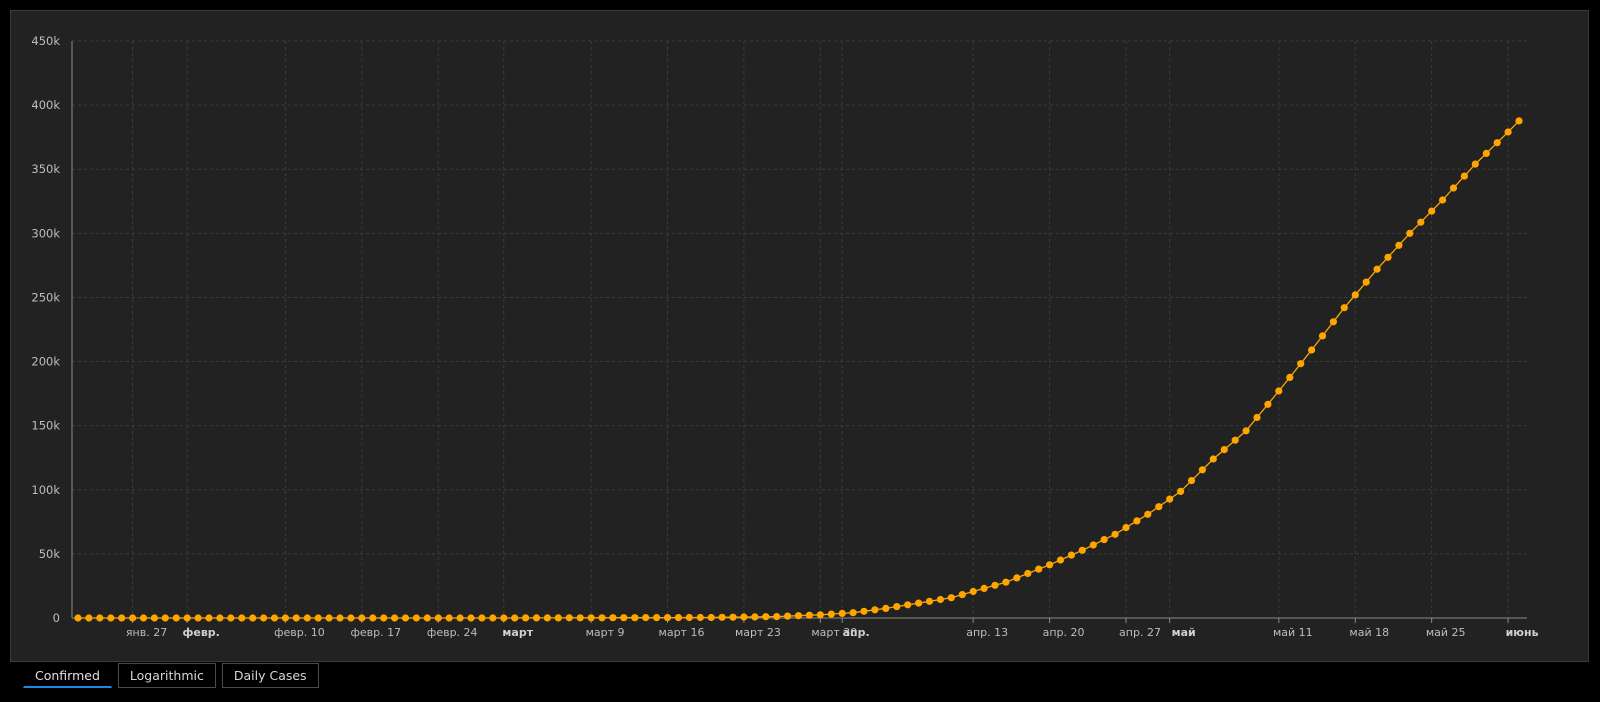 The width and height of the screenshot is (1600, 702). I want to click on x-tick-label: февр., so click(200, 632).